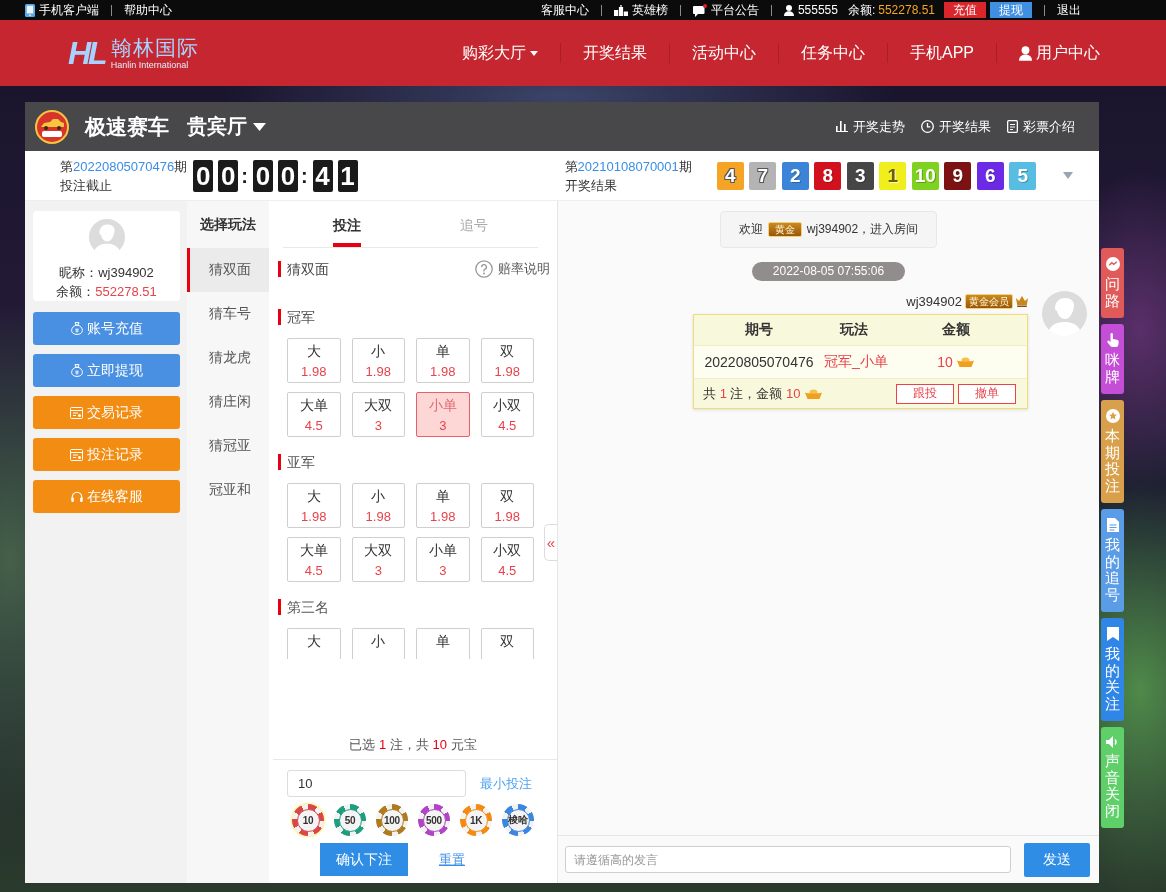 This screenshot has width=1166, height=892. What do you see at coordinates (1112, 416) in the screenshot?
I see `star-icon` at bounding box center [1112, 416].